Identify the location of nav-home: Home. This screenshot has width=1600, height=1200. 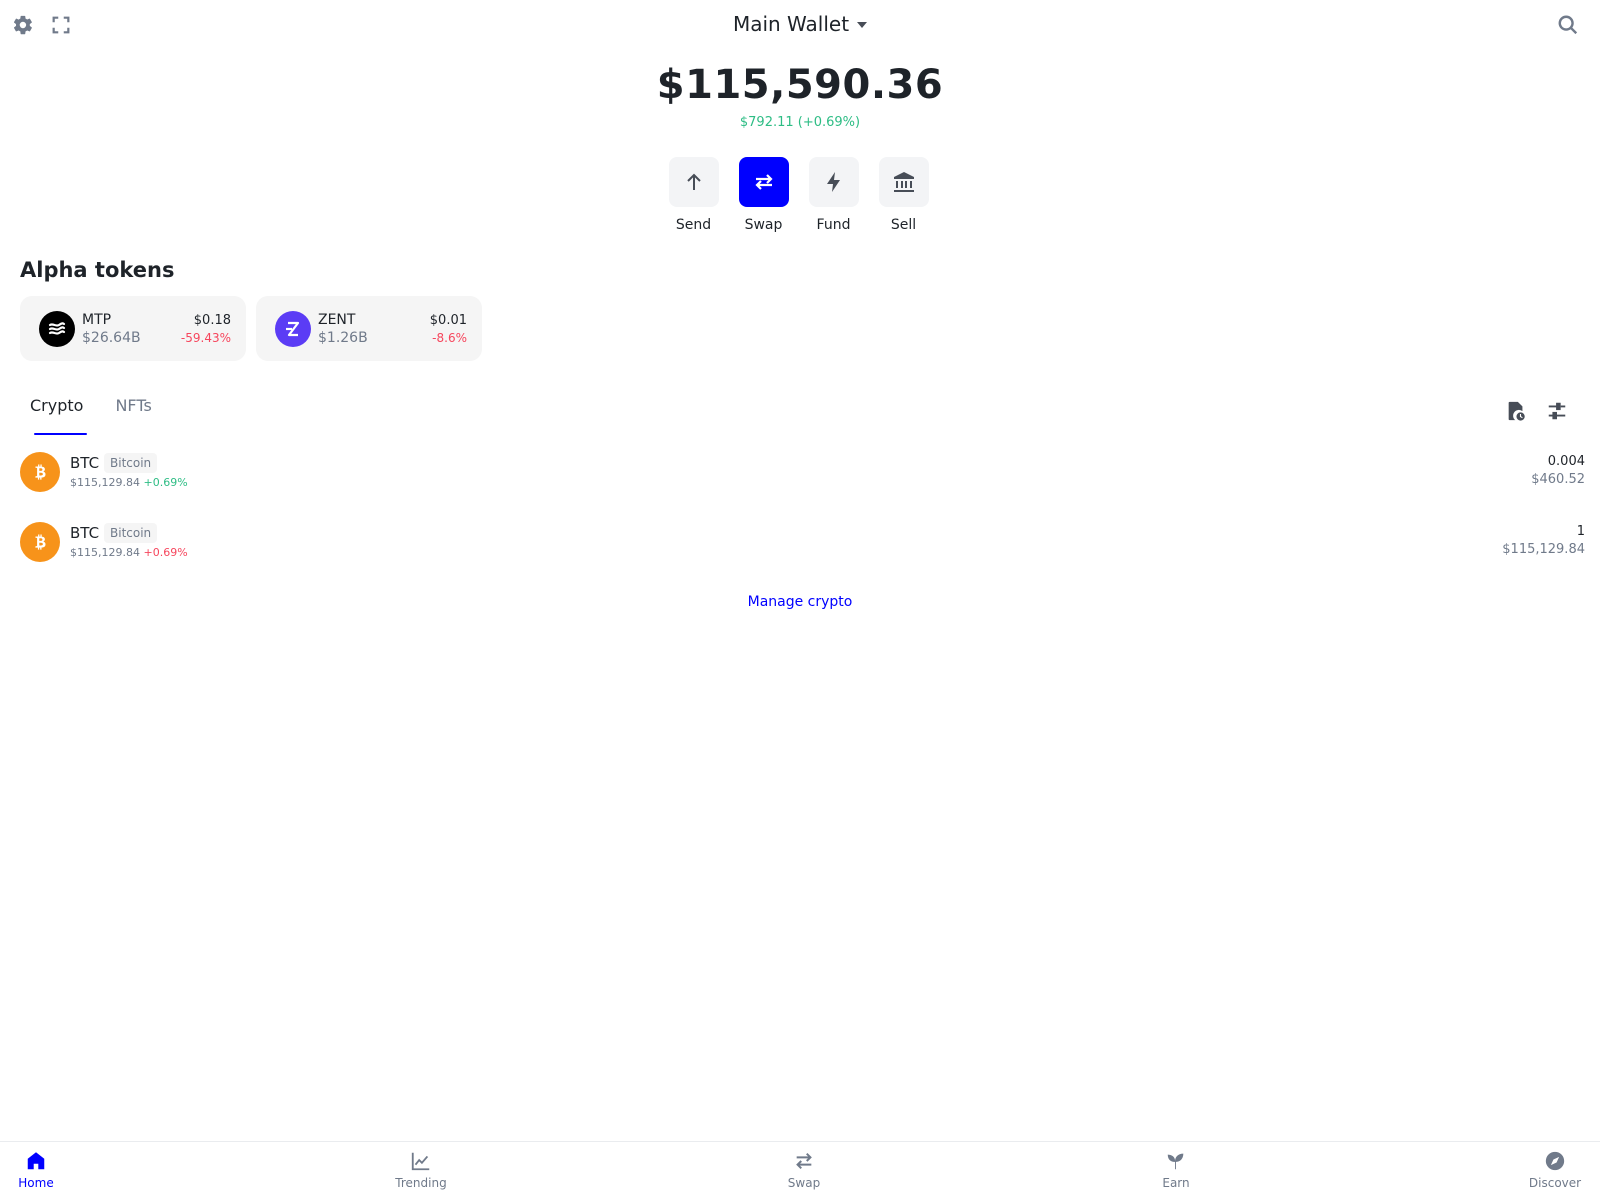
(38, 1170).